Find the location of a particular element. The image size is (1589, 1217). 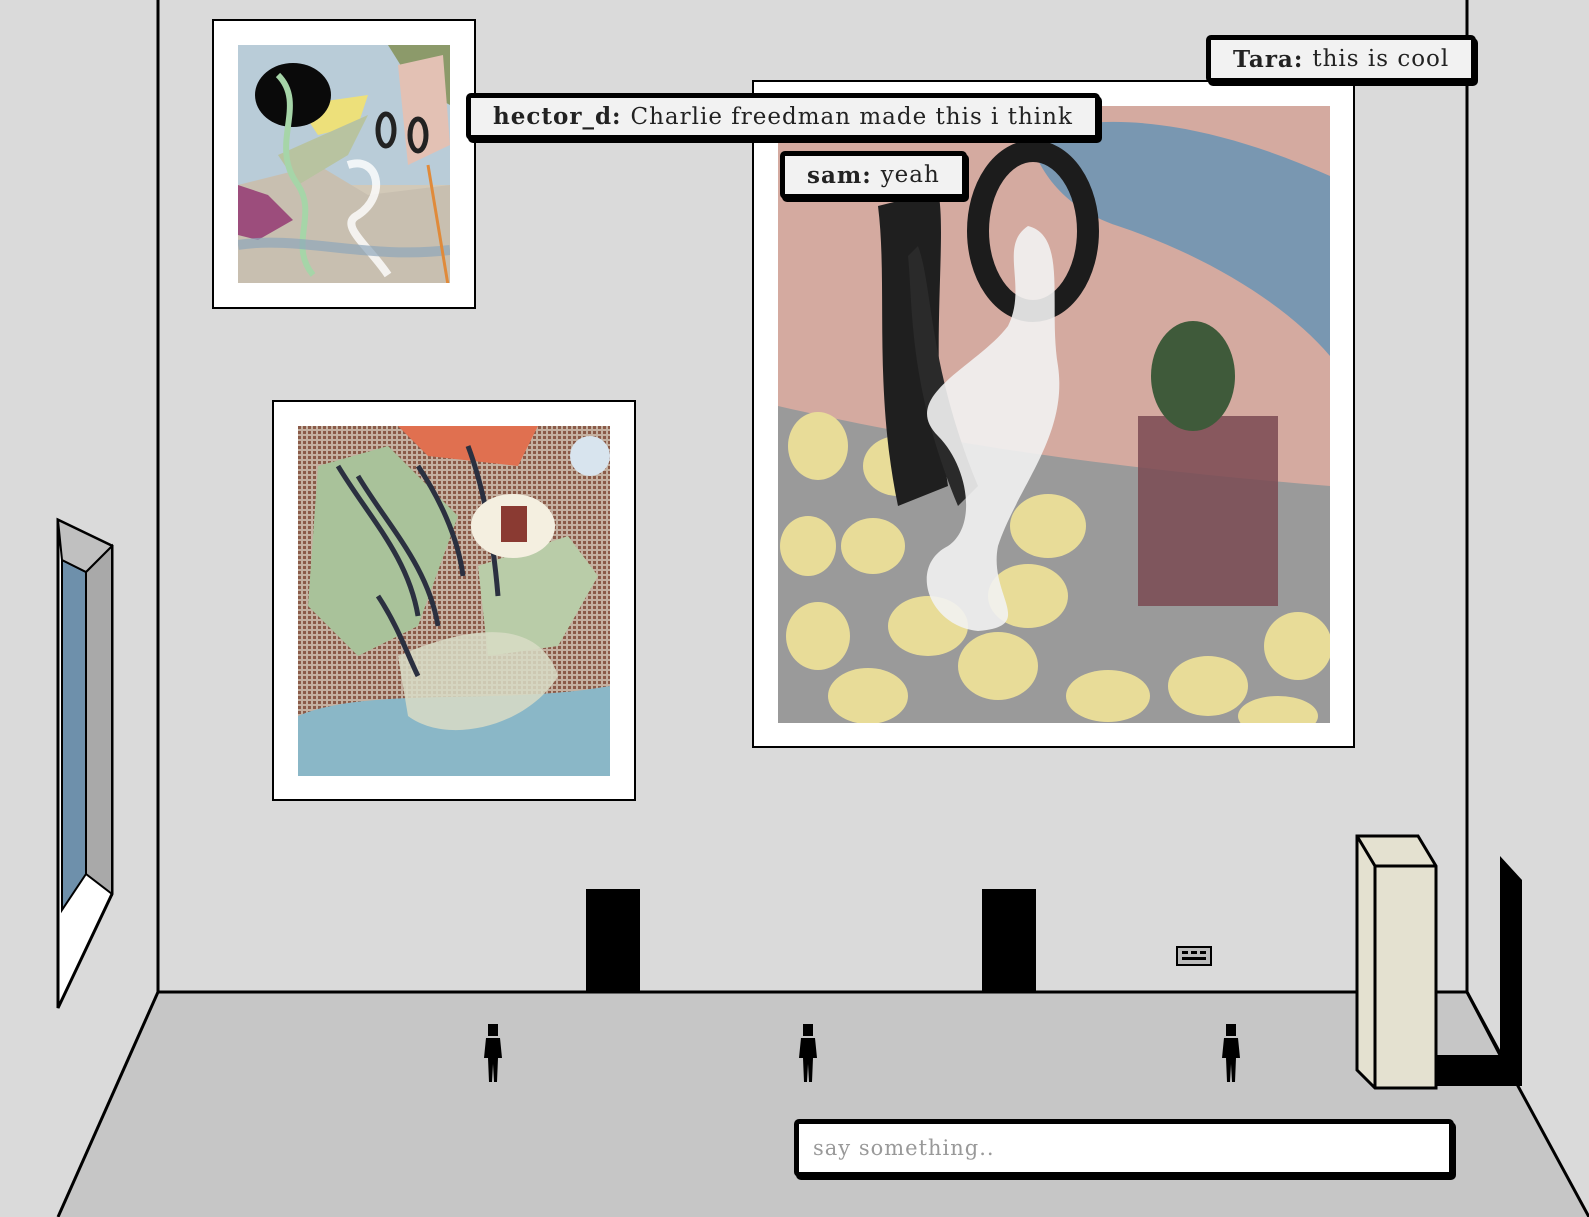

chat-message-user: hector_d: is located at coordinates (557, 116).